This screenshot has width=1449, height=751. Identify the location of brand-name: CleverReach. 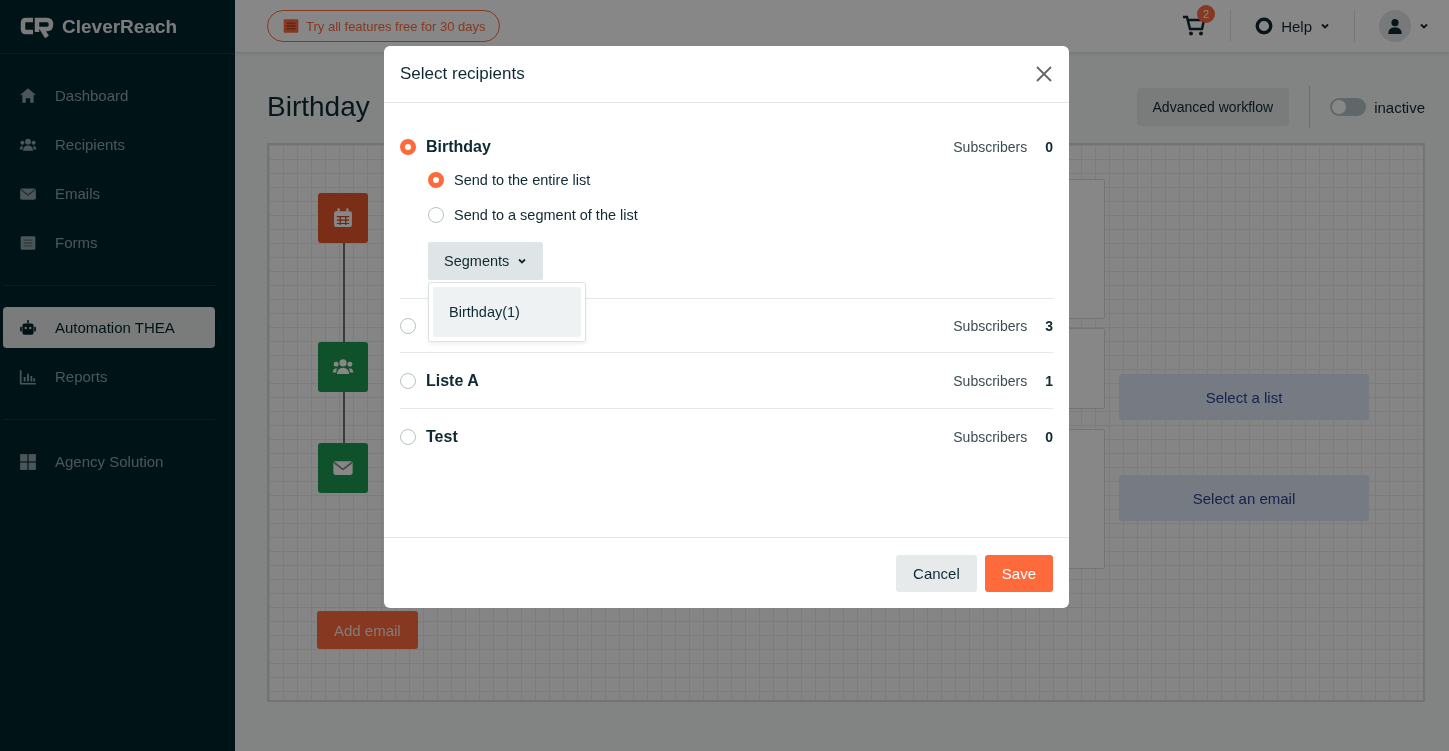
(120, 26).